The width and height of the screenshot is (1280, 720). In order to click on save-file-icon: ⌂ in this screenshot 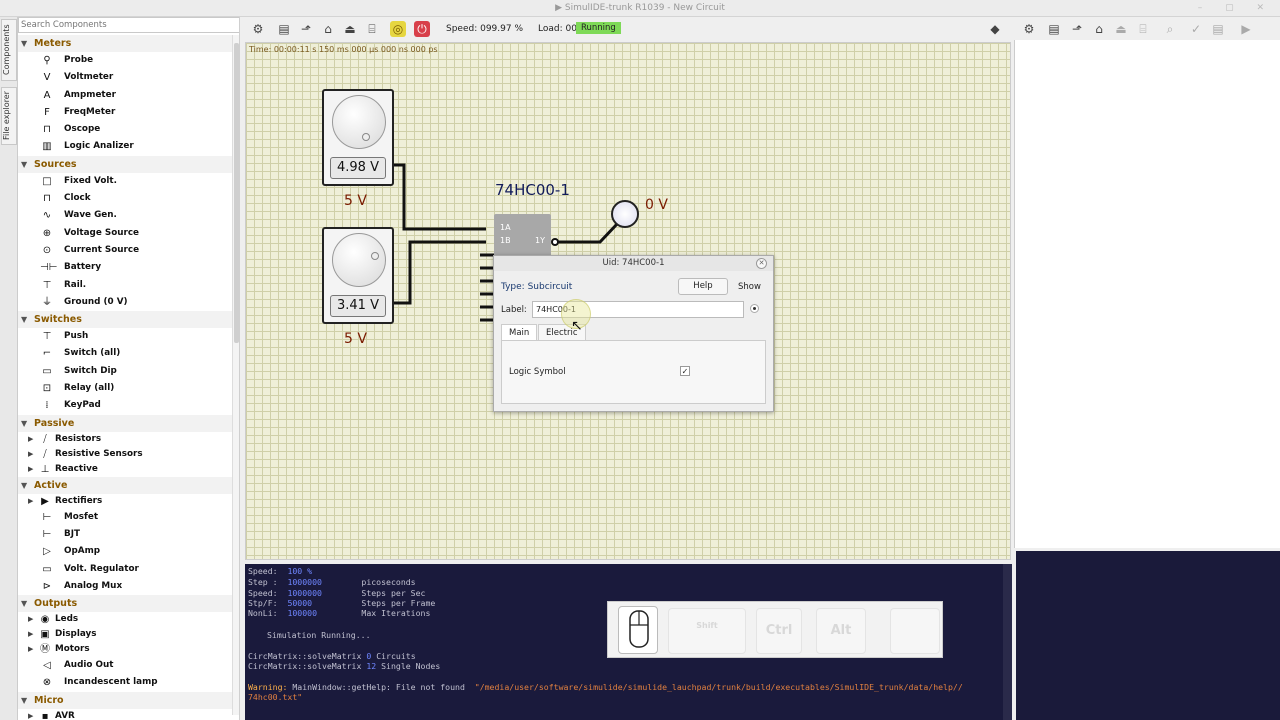, I will do `click(1099, 29)`.